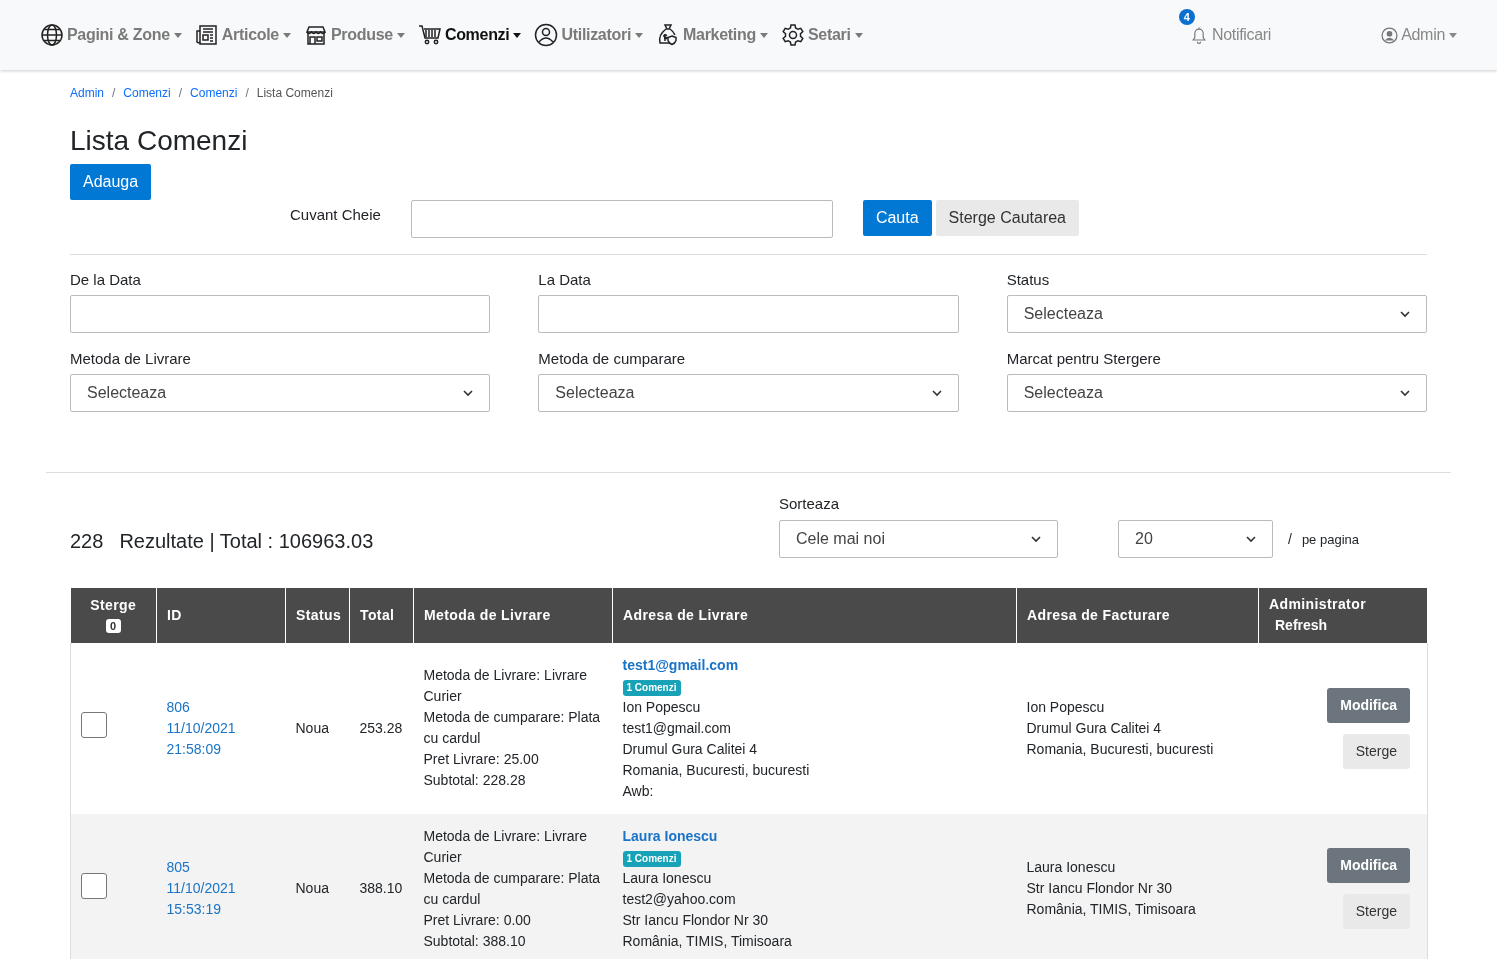  I want to click on shipping-address-line: Ion Popescu, so click(662, 707).